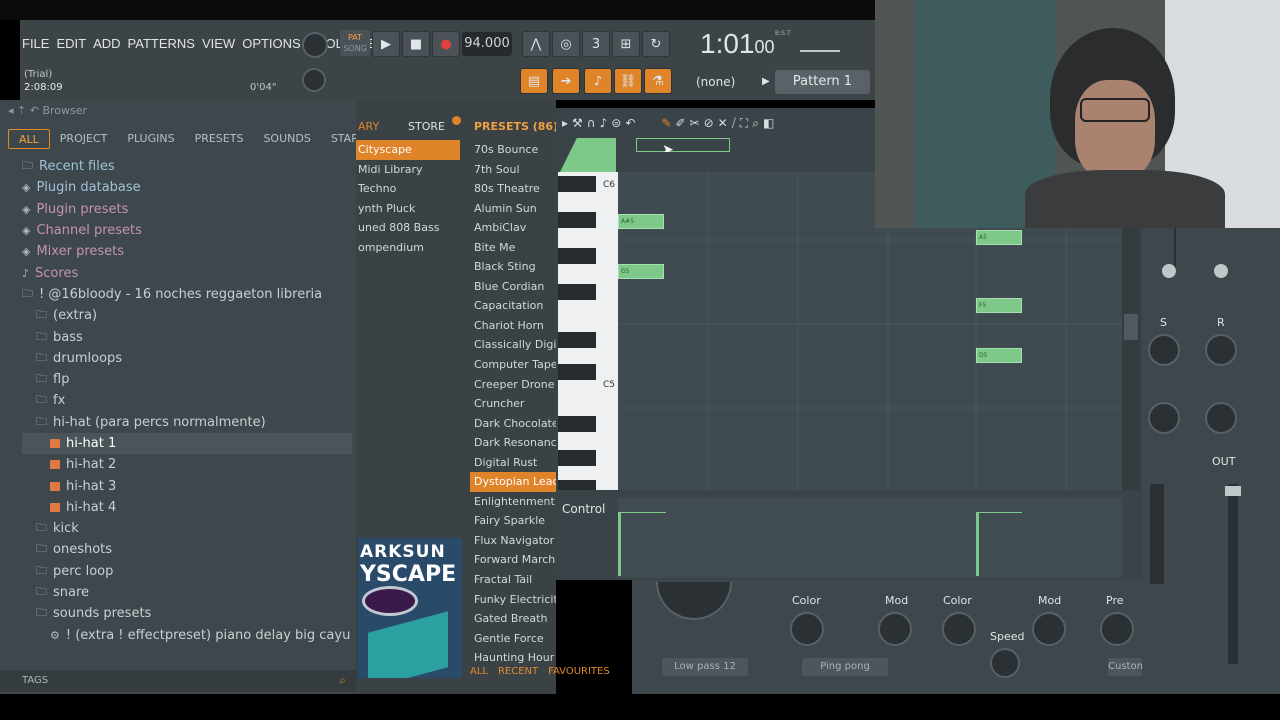  I want to click on browser-item: 🗀 drumloops, so click(187, 358).